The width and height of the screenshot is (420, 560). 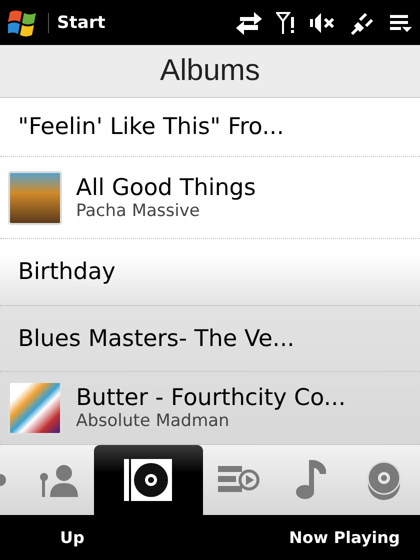 I want to click on category-tab, so click(x=148, y=480).